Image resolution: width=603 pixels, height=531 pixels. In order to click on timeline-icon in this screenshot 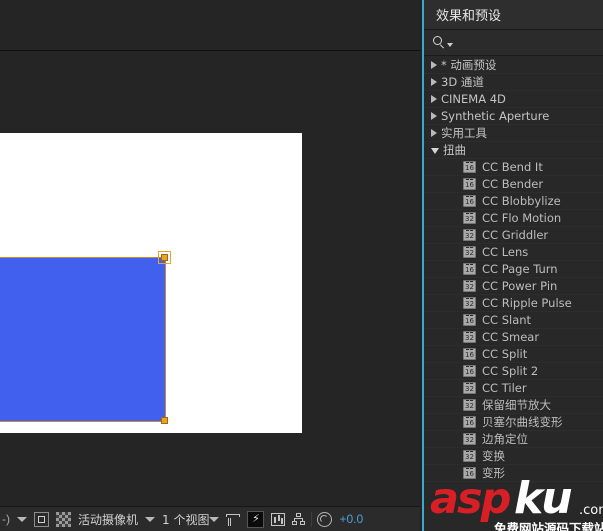, I will do `click(278, 519)`.